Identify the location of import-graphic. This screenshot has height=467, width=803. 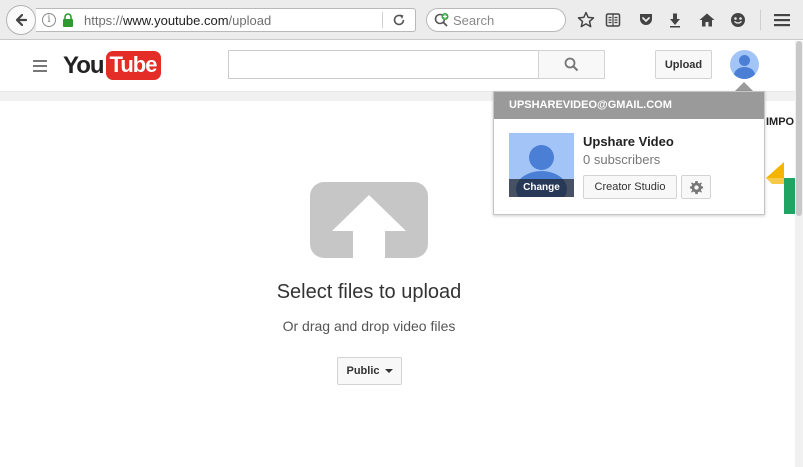
(780, 188).